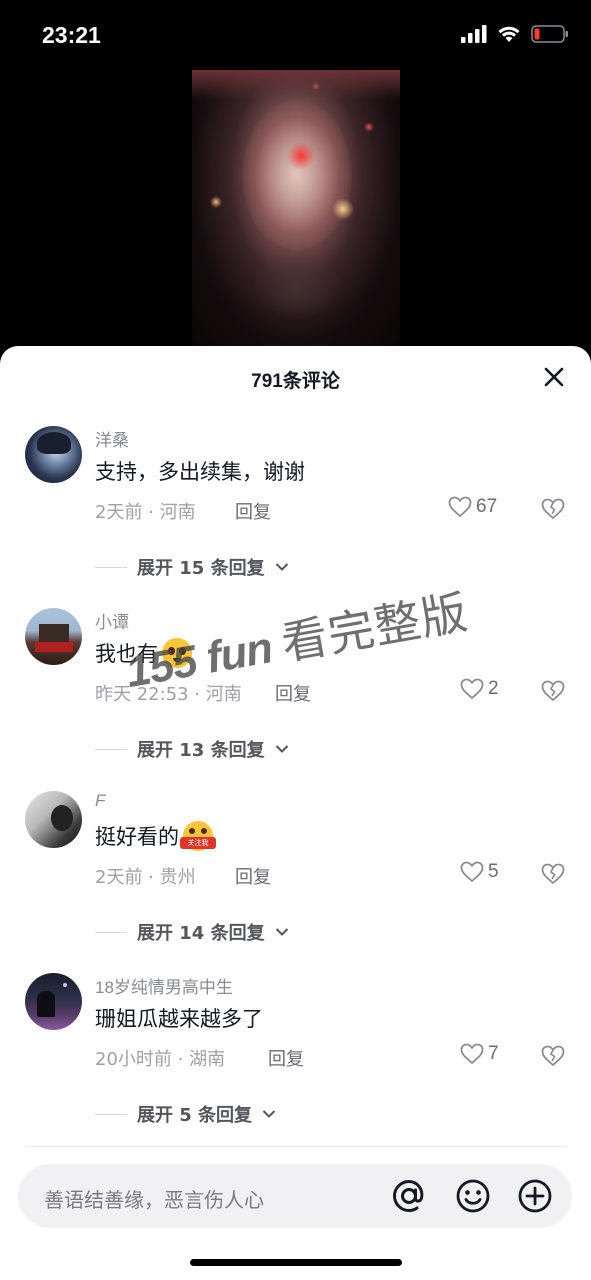 The width and height of the screenshot is (591, 1280). Describe the element at coordinates (493, 688) in the screenshot. I see `like-count: 2` at that location.